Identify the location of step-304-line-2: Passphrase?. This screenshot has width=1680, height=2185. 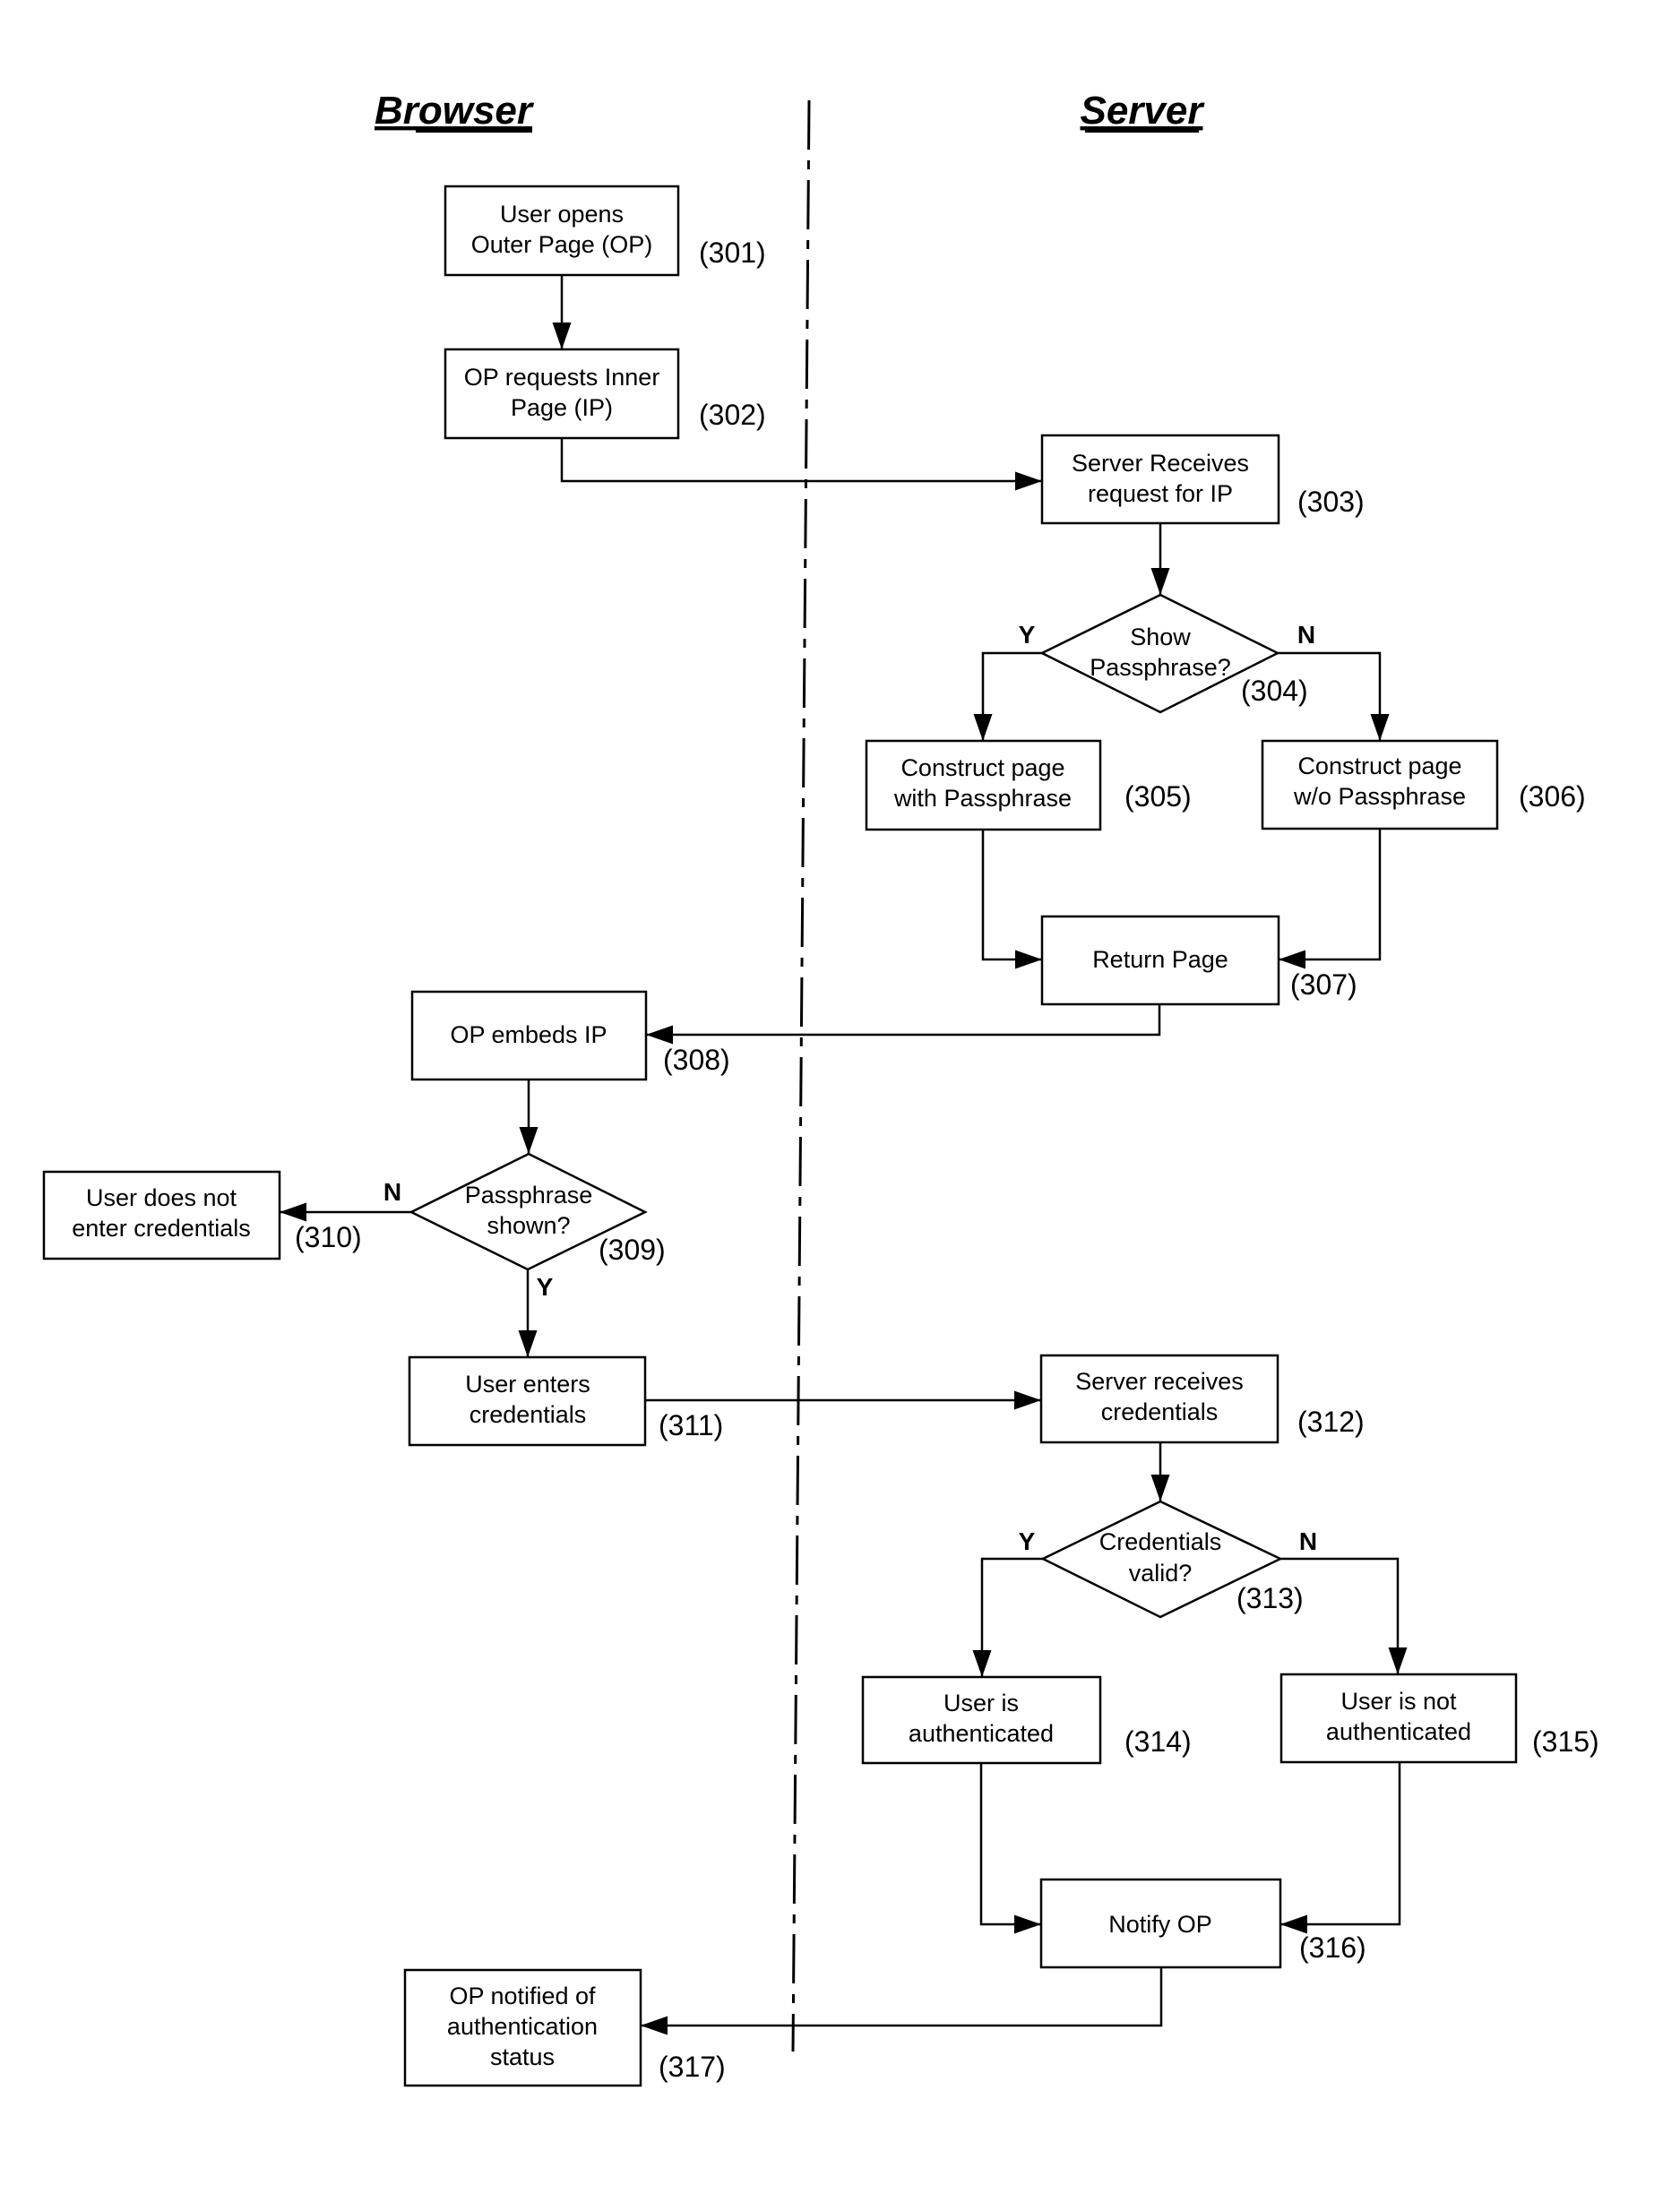
(1160, 667).